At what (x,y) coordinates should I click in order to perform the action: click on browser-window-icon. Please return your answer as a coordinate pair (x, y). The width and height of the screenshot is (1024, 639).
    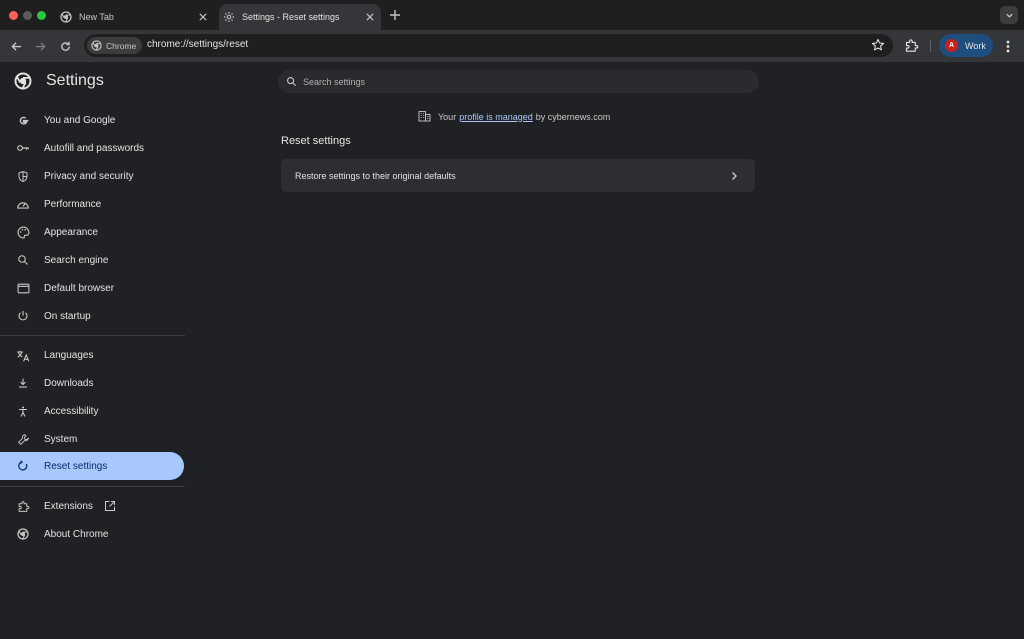
    Looking at the image, I should click on (23, 288).